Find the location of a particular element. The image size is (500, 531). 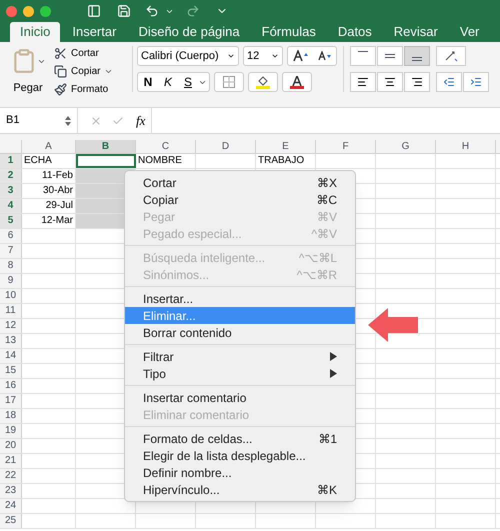

row-header: 10 is located at coordinates (11, 296).